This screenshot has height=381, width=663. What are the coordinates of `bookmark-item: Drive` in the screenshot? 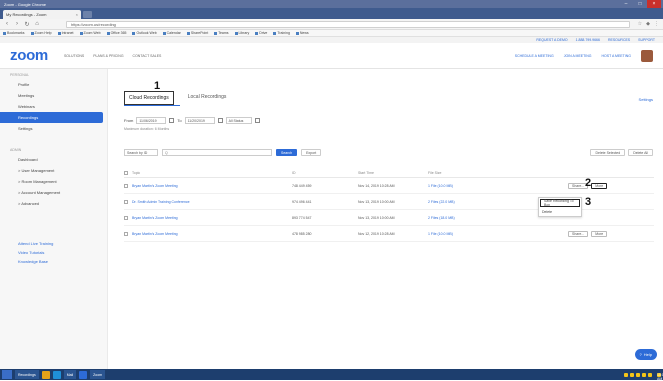 It's located at (261, 33).